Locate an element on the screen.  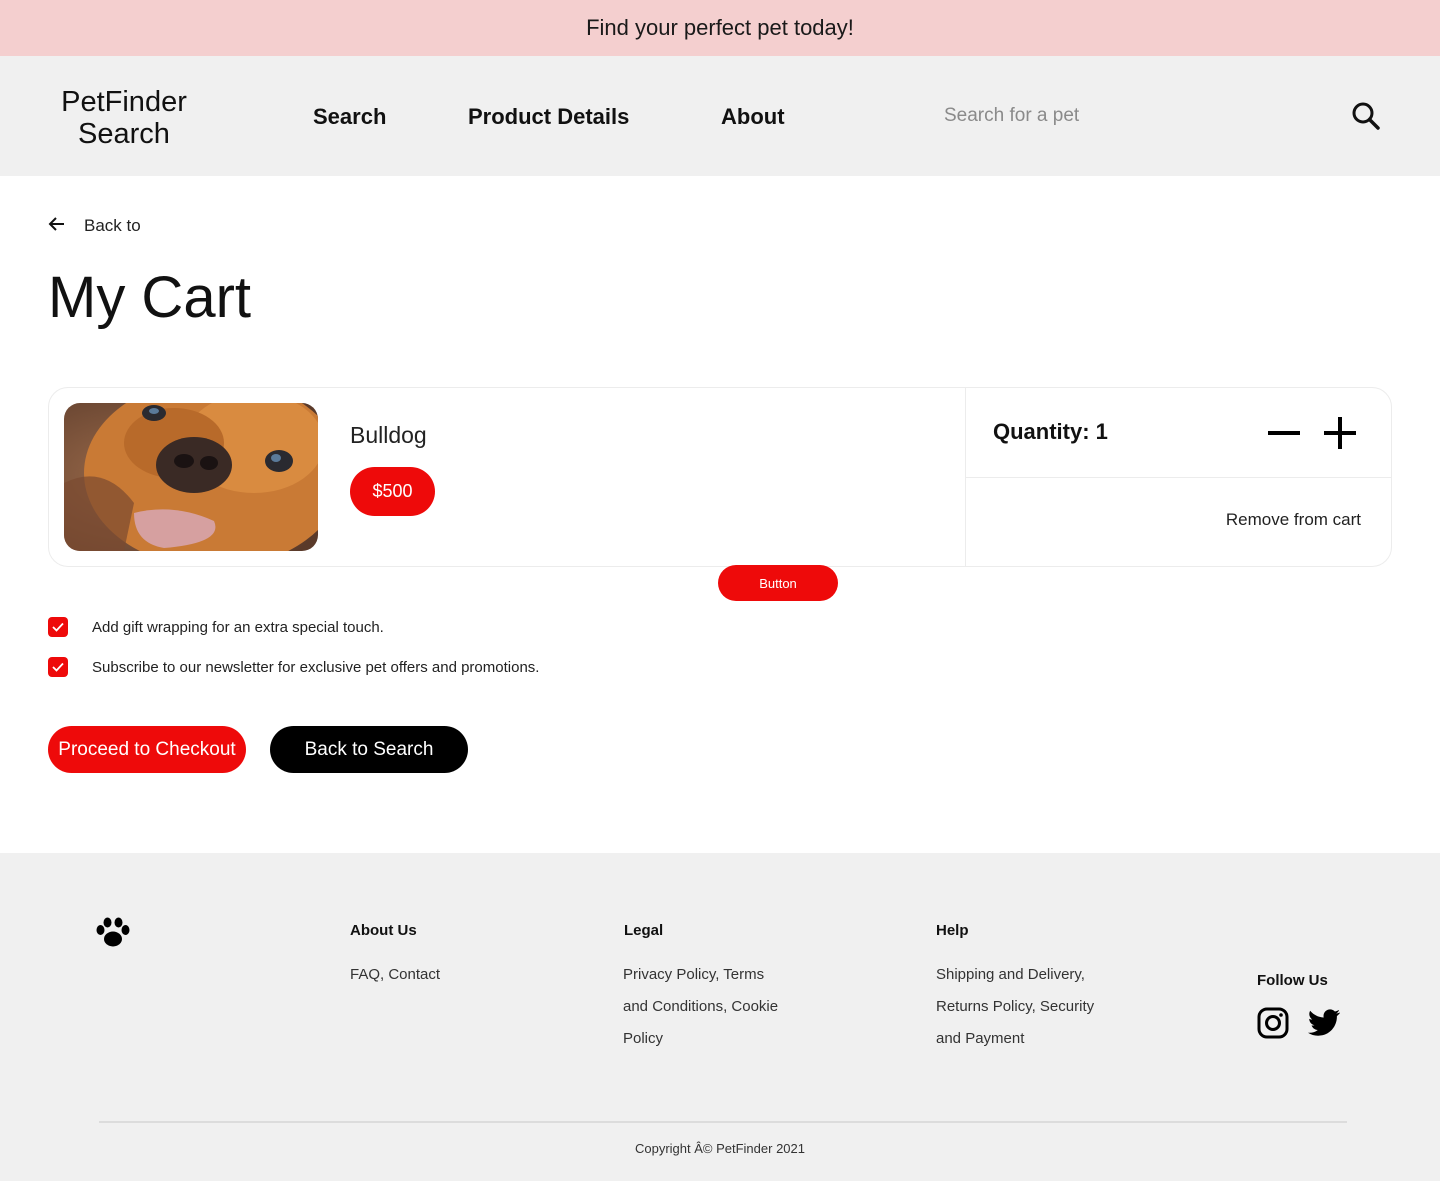
generic-button: Button is located at coordinates (778, 583).